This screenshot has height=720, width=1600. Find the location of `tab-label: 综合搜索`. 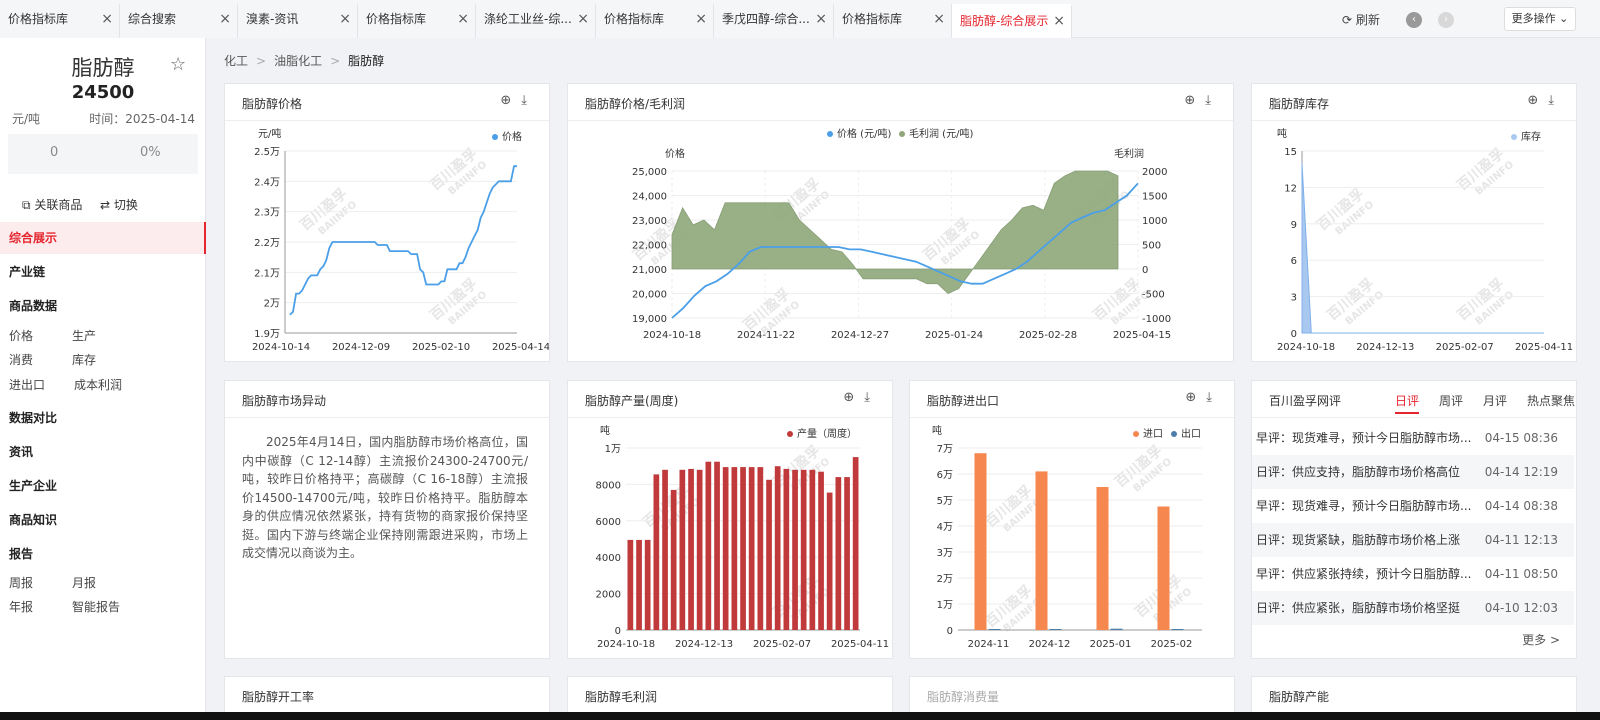

tab-label: 综合搜索 is located at coordinates (152, 19).